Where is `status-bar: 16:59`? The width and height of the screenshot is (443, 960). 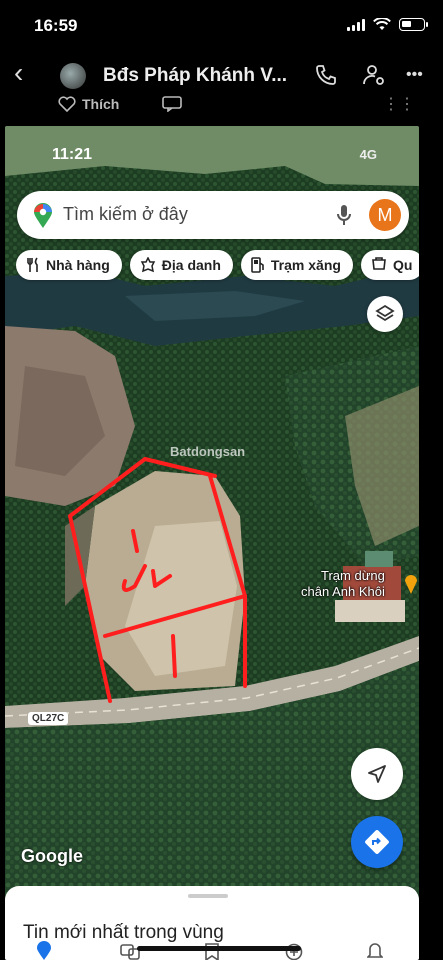 status-bar: 16:59 is located at coordinates (221, 25).